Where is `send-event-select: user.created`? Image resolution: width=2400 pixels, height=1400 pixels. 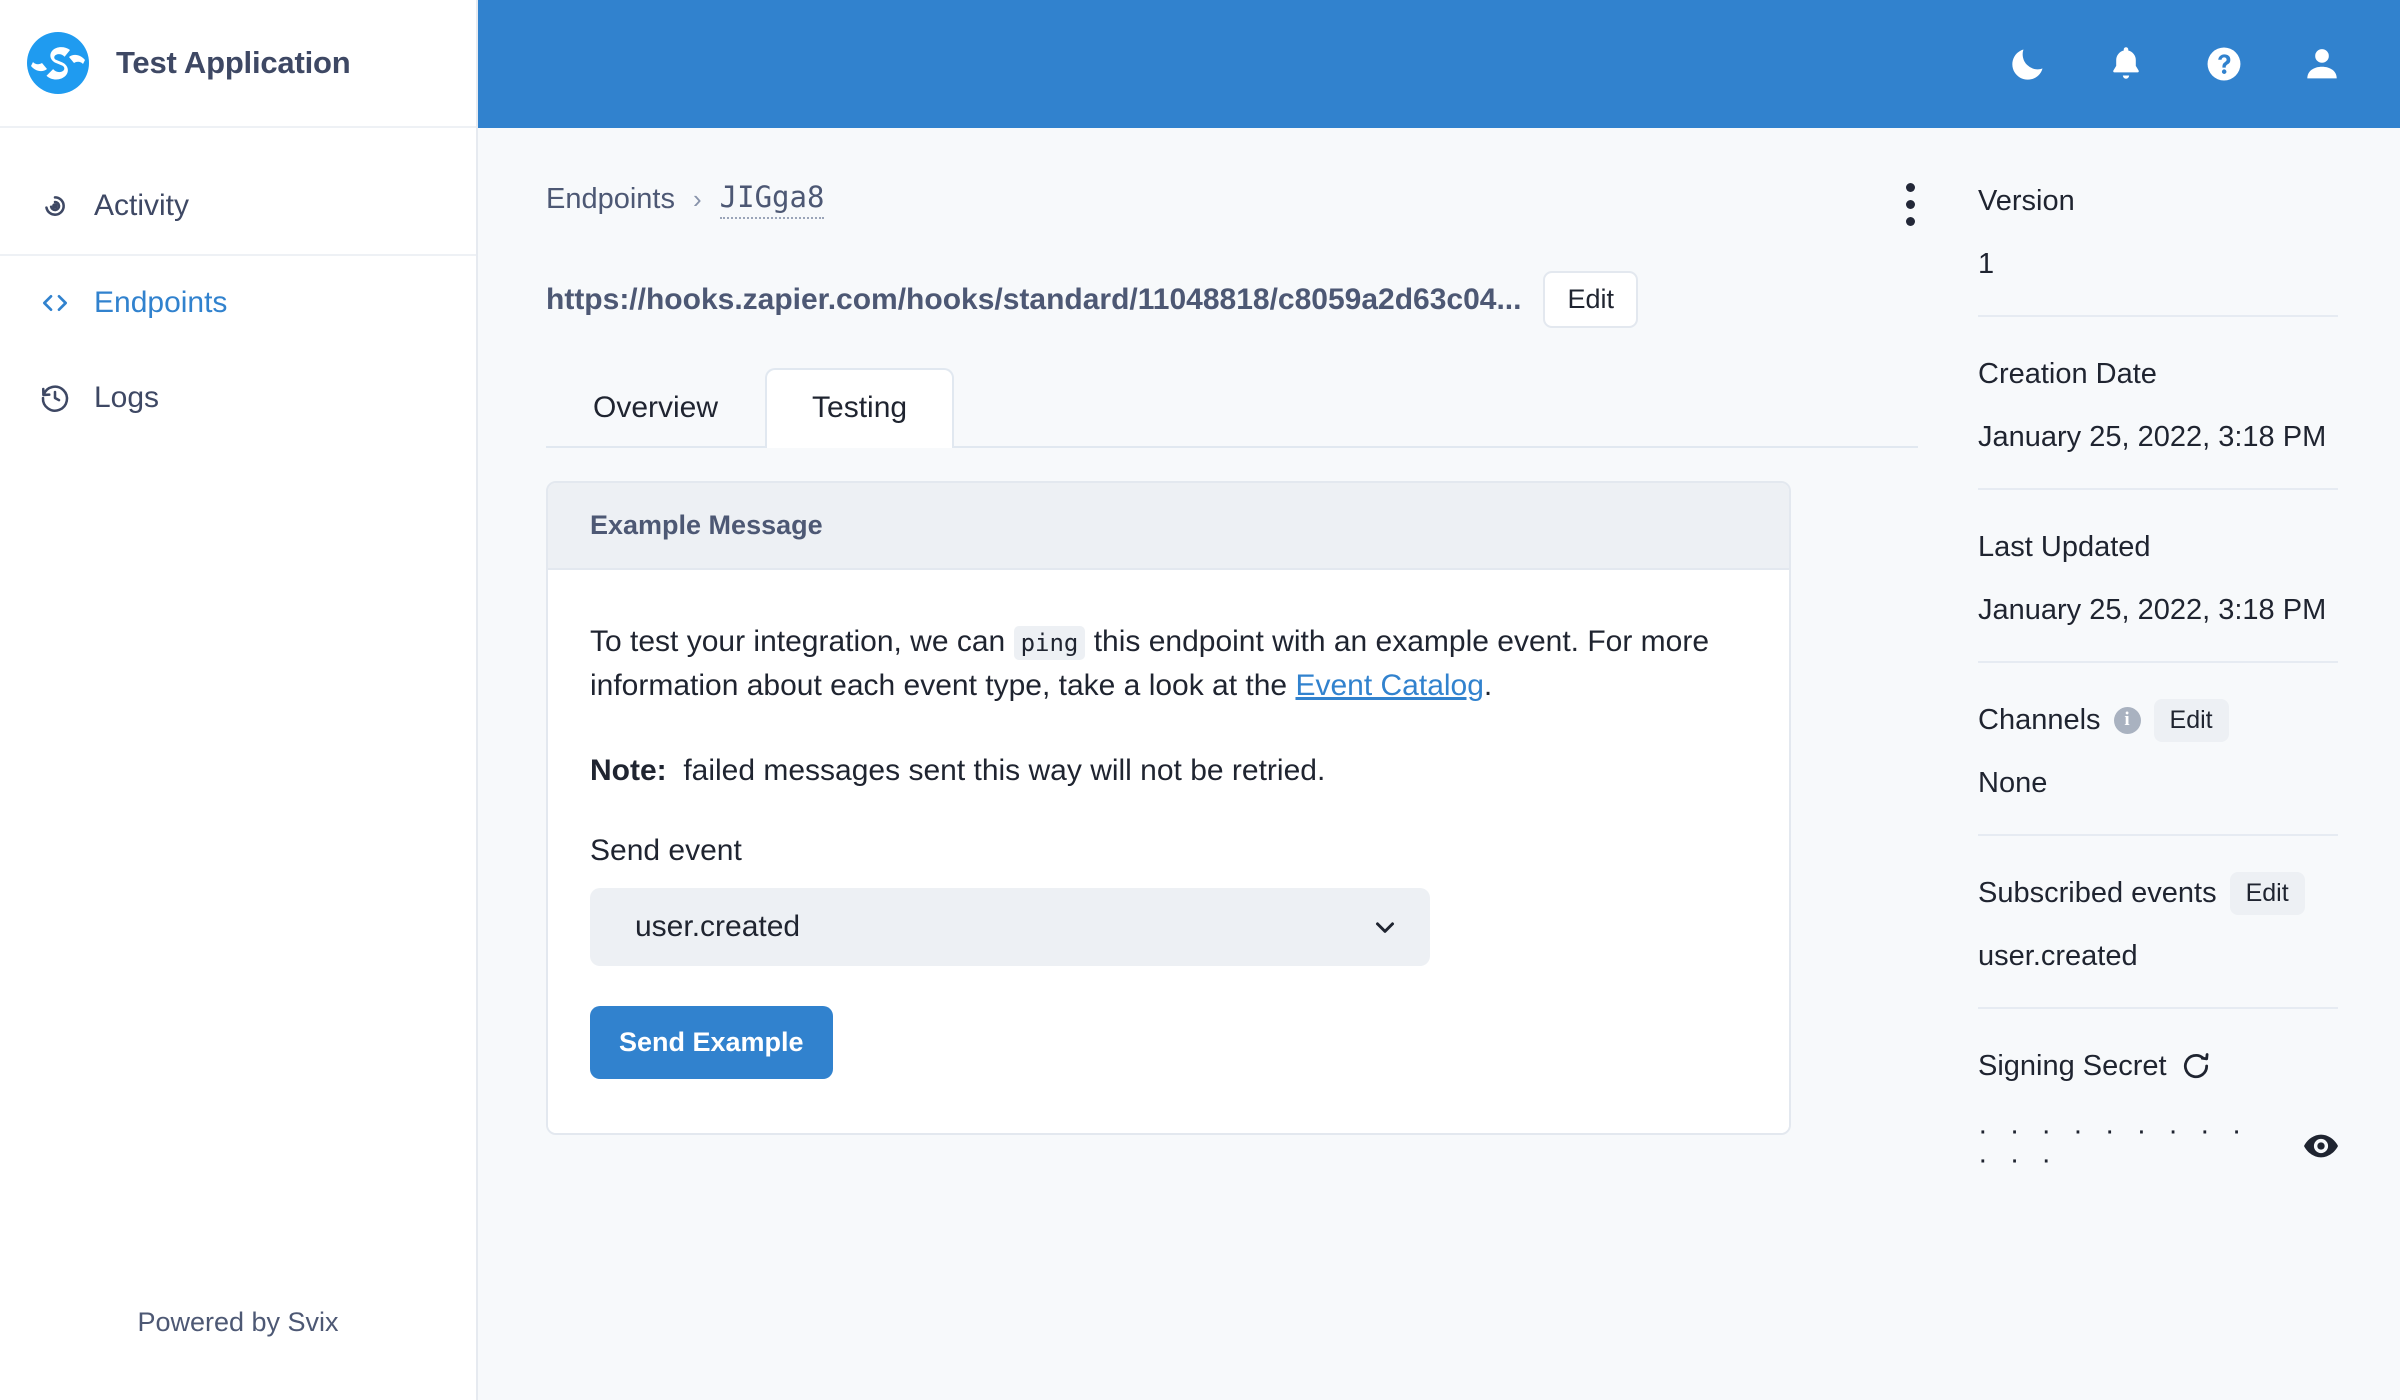 send-event-select: user.created is located at coordinates (1010, 926).